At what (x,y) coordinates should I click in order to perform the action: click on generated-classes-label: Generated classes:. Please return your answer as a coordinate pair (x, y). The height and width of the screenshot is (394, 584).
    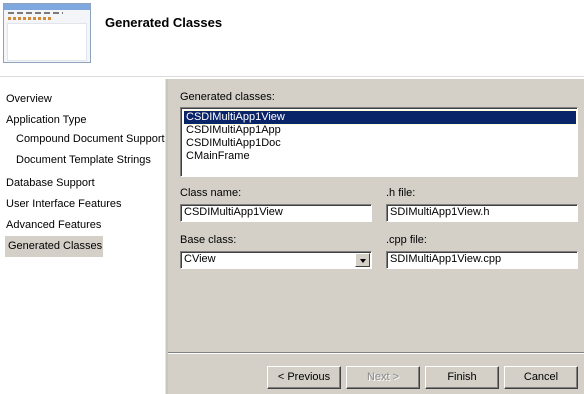
    Looking at the image, I should click on (227, 97).